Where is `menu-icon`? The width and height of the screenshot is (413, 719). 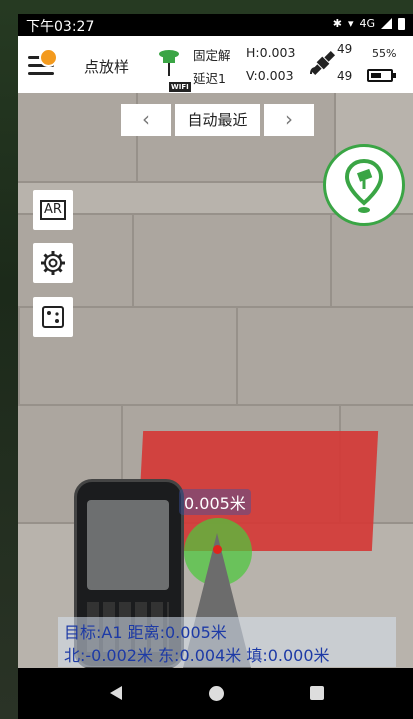 menu-icon is located at coordinates (43, 63).